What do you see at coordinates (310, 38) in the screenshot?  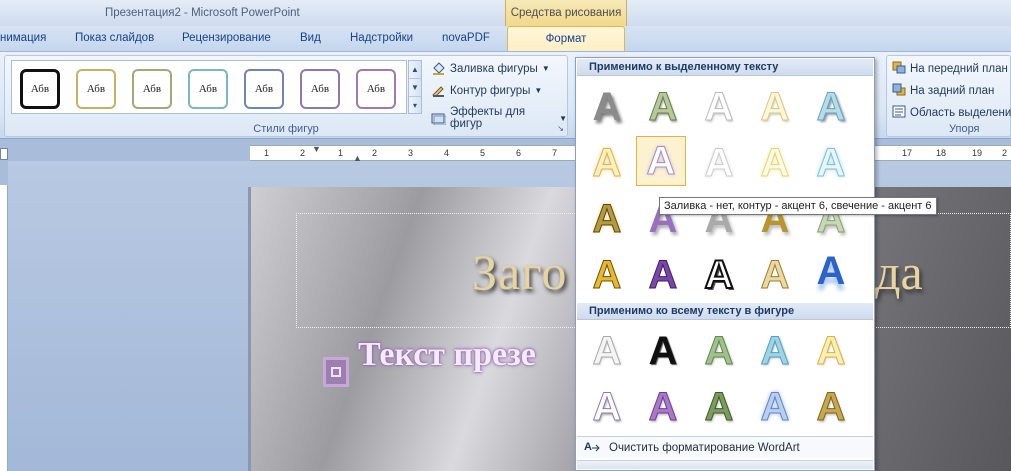 I see `tab-view: Вид` at bounding box center [310, 38].